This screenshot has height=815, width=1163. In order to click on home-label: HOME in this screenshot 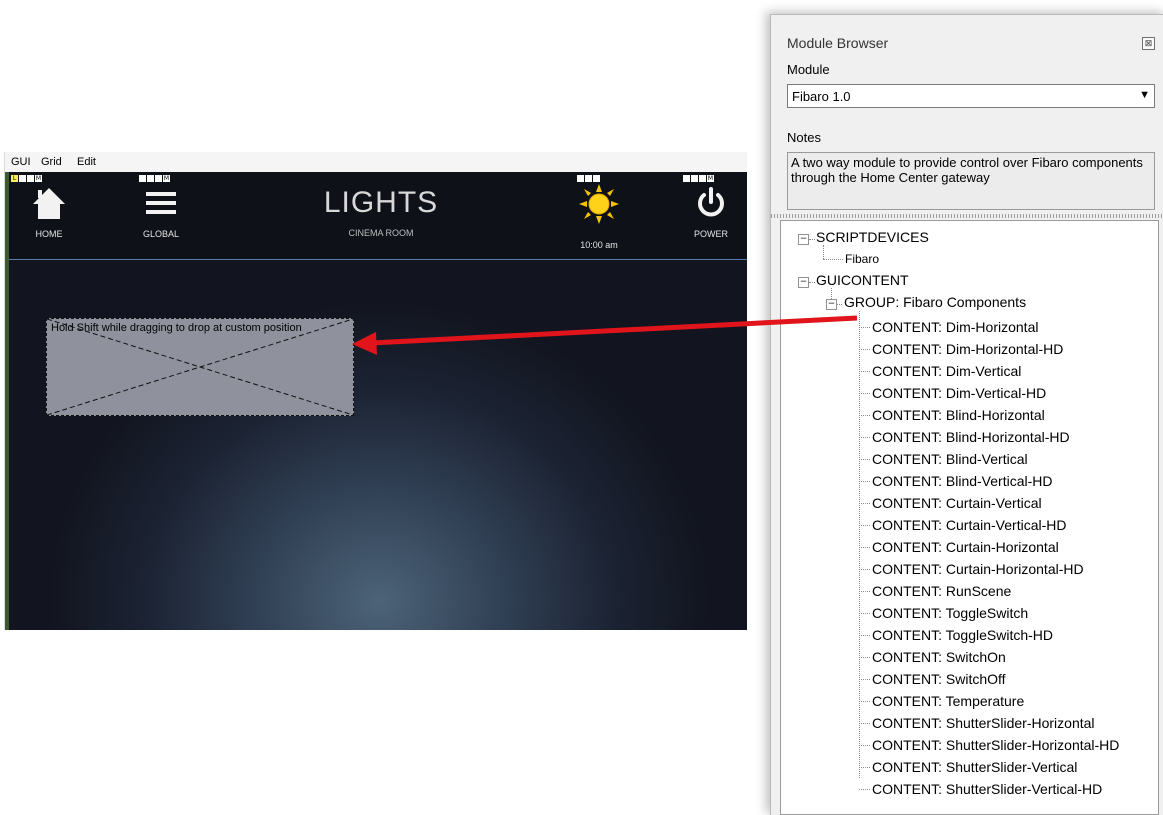, I will do `click(49, 234)`.